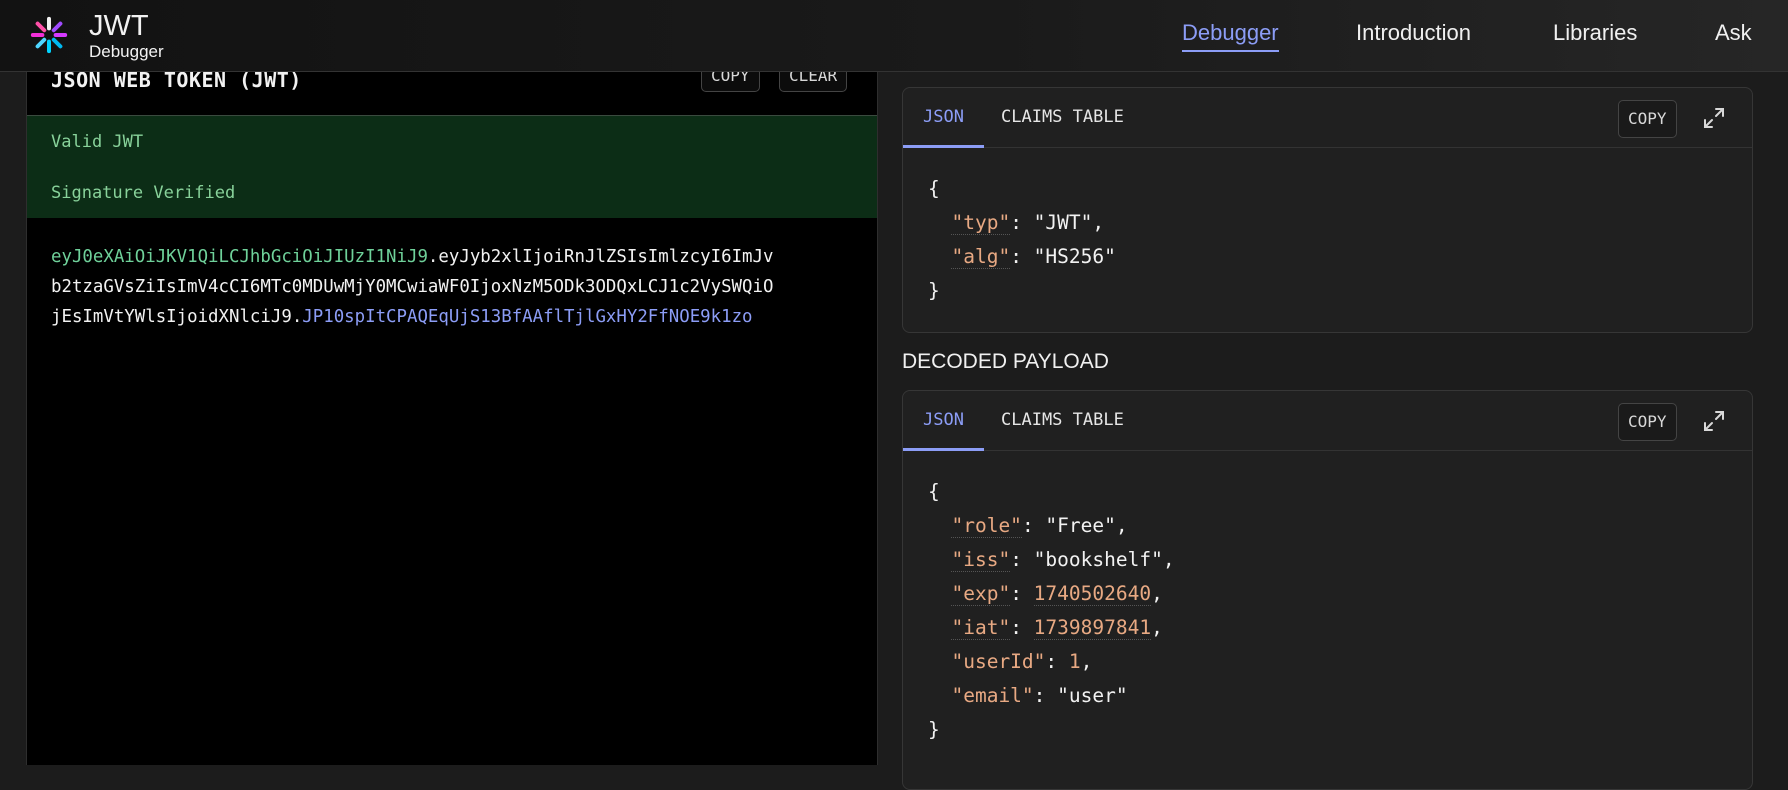 Image resolution: width=1788 pixels, height=790 pixels. Describe the element at coordinates (1647, 422) in the screenshot. I see `copy-payload-button: COPY` at that location.